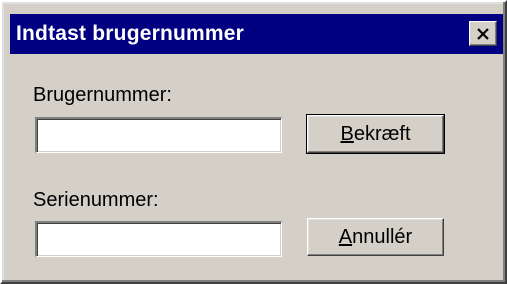  What do you see at coordinates (256, 34) in the screenshot?
I see `title-bar: Indtast brugernummer` at bounding box center [256, 34].